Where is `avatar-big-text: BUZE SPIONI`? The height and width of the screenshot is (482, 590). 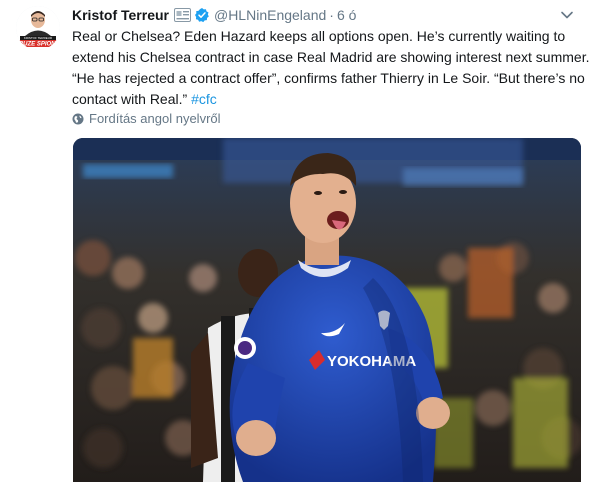 avatar-big-text: BUZE SPIONI is located at coordinates (38, 45).